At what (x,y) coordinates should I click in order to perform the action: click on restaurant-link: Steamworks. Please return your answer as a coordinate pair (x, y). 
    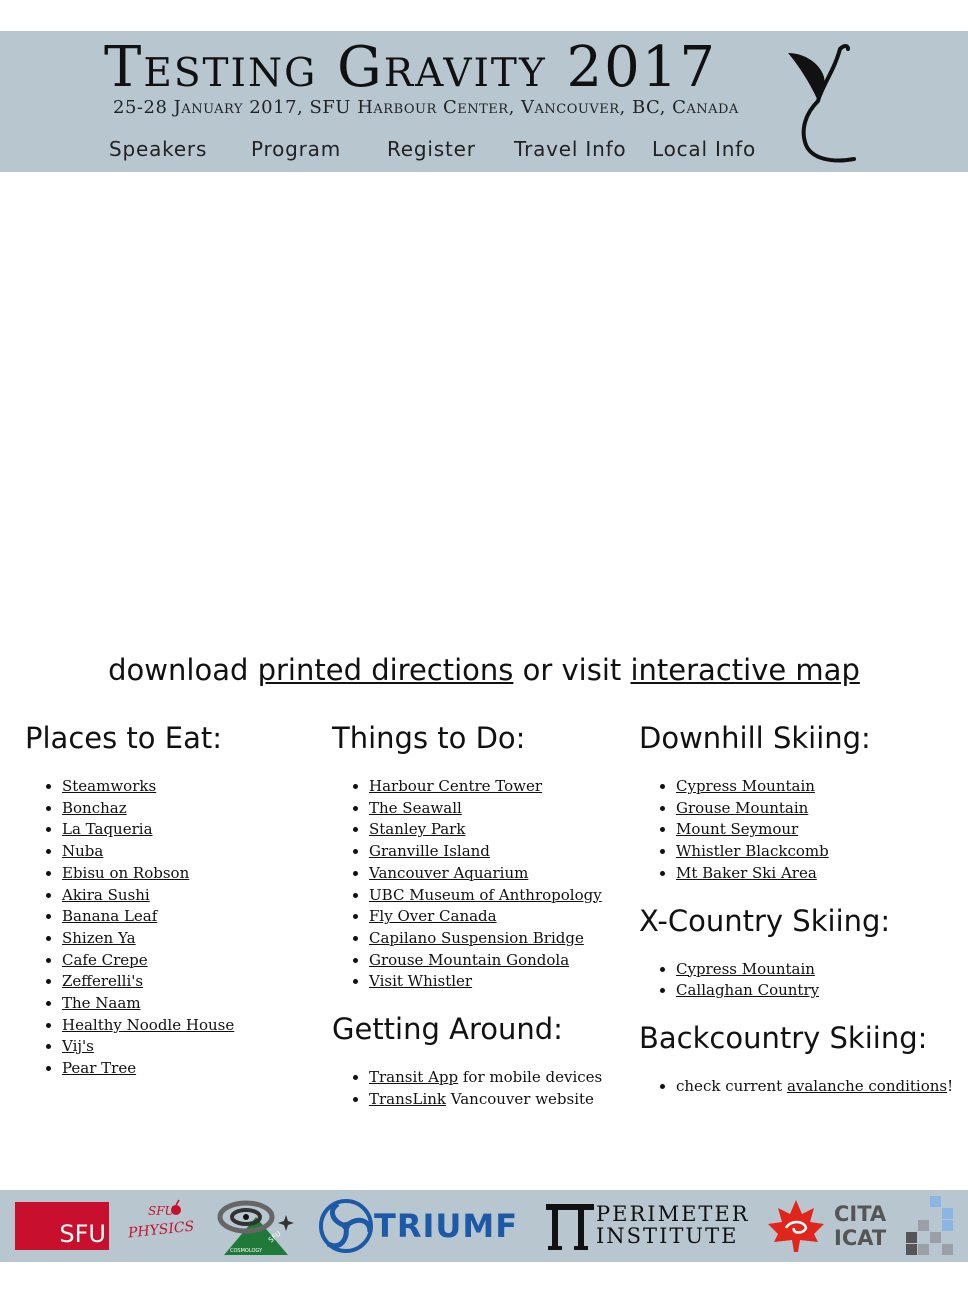
    Looking at the image, I should click on (109, 786).